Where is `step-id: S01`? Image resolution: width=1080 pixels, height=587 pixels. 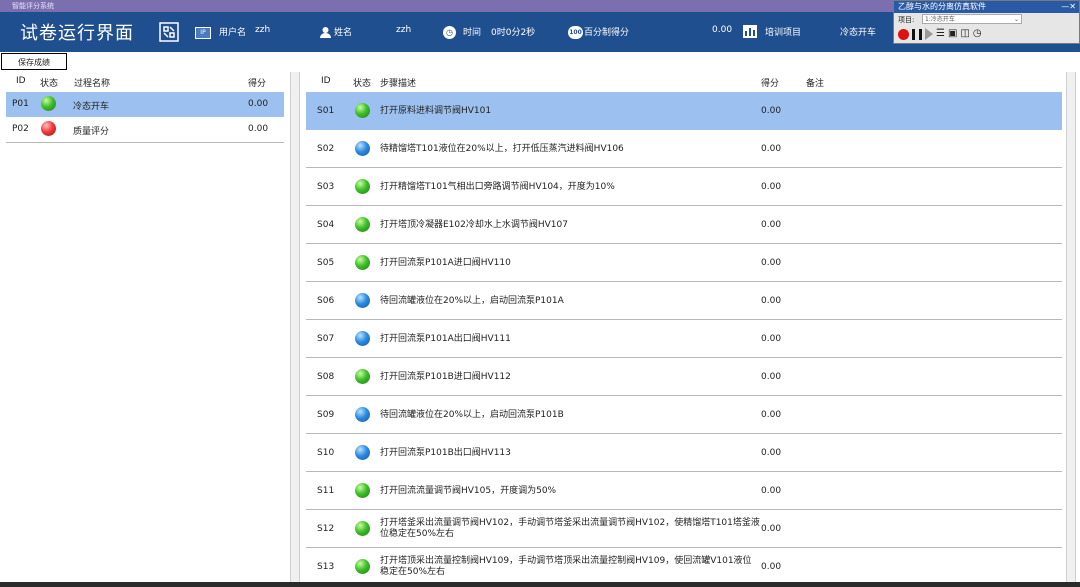
step-id: S01 is located at coordinates (326, 111).